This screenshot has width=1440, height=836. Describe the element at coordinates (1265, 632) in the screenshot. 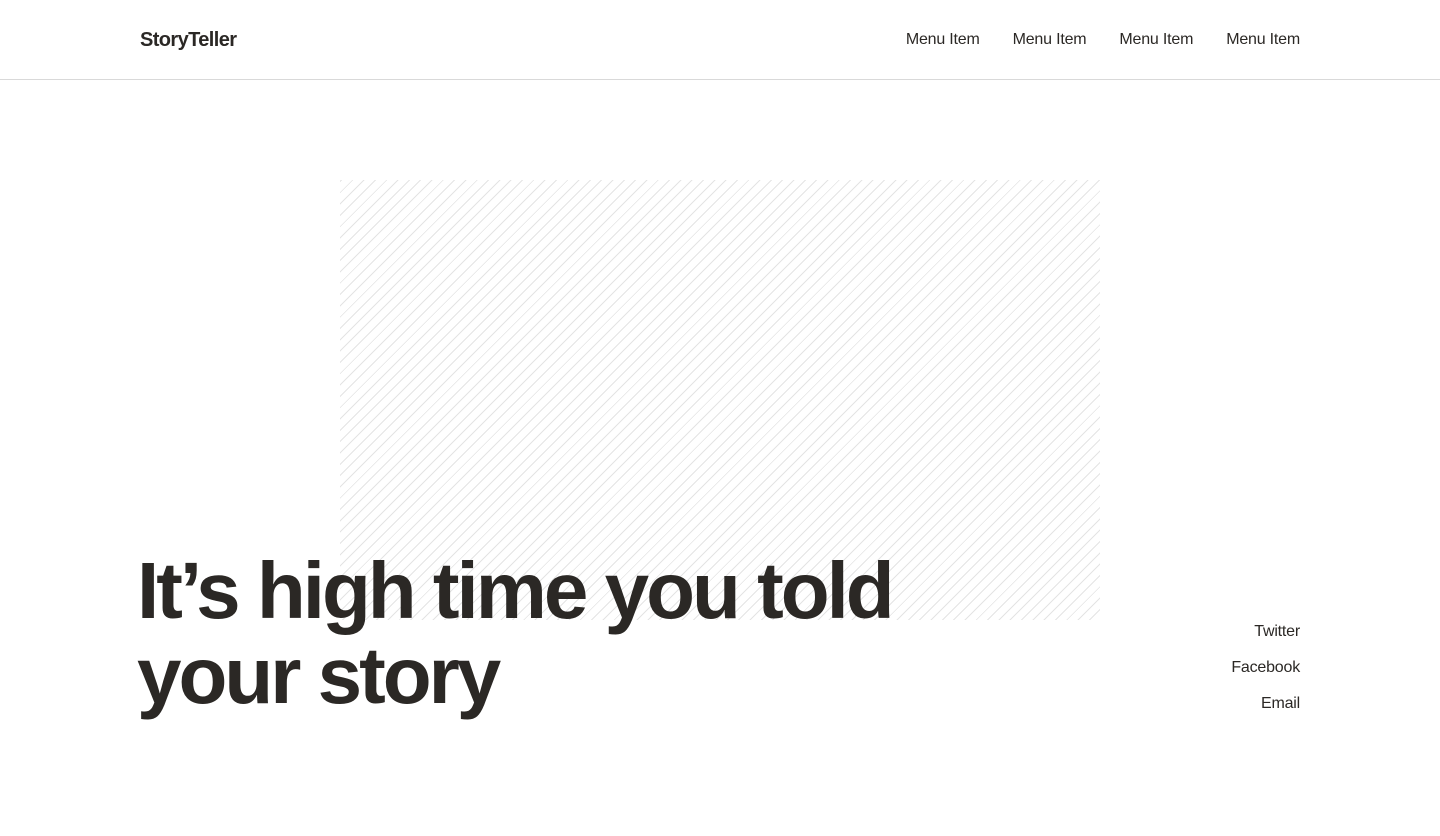

I see `twitter-link: Twitter` at that location.